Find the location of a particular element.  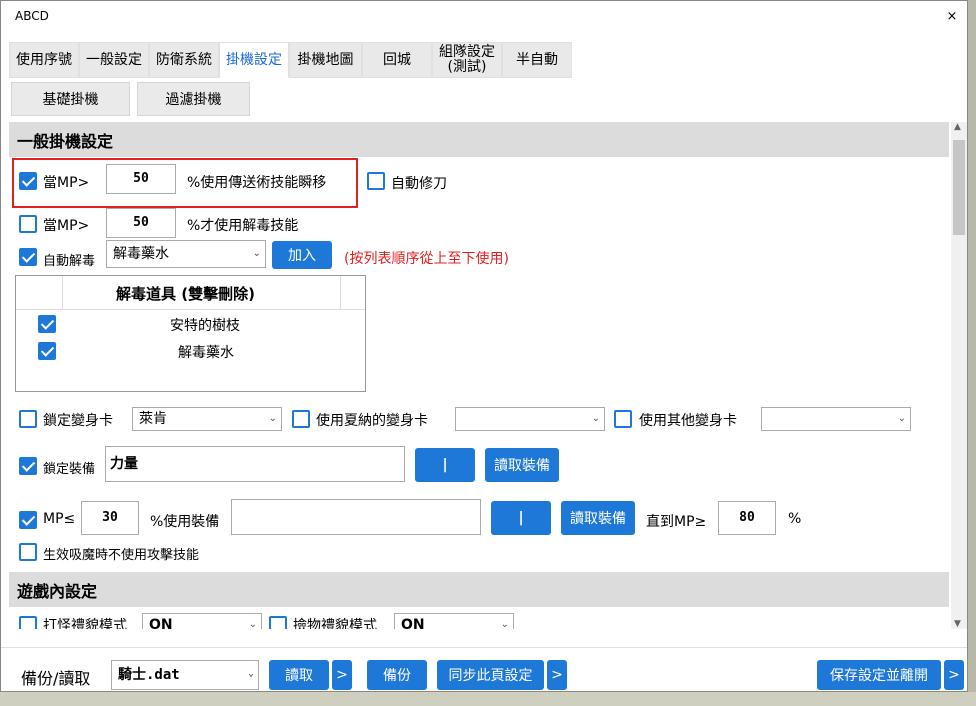

monster-etiquette-select: ON ⌄ is located at coordinates (202, 621).